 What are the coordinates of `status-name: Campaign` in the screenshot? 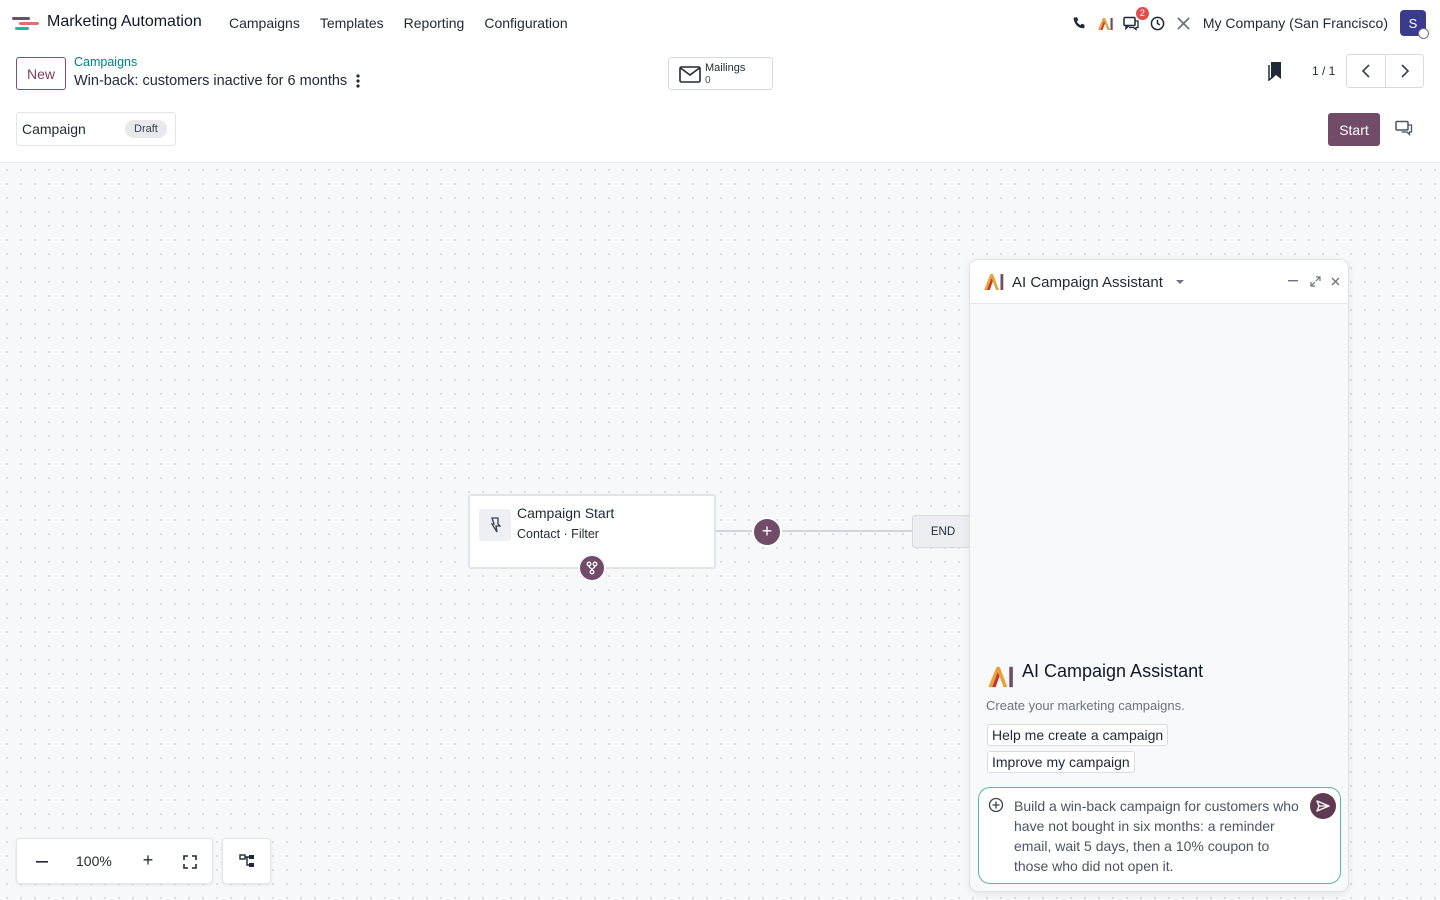 It's located at (54, 129).